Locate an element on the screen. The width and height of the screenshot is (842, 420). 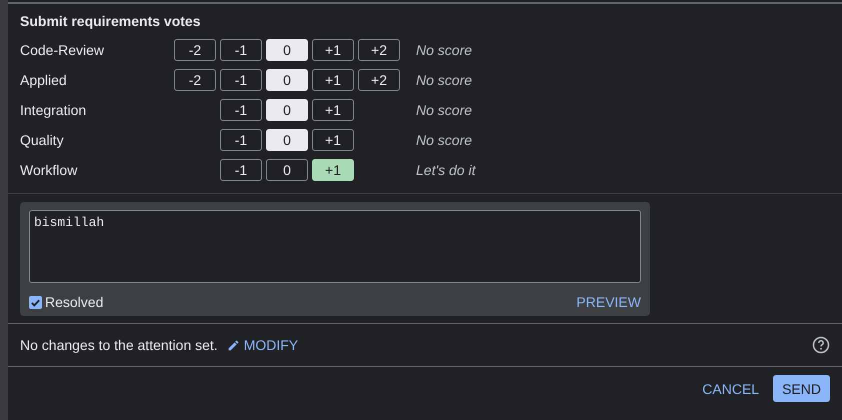
label-name: Integration is located at coordinates (54, 110).